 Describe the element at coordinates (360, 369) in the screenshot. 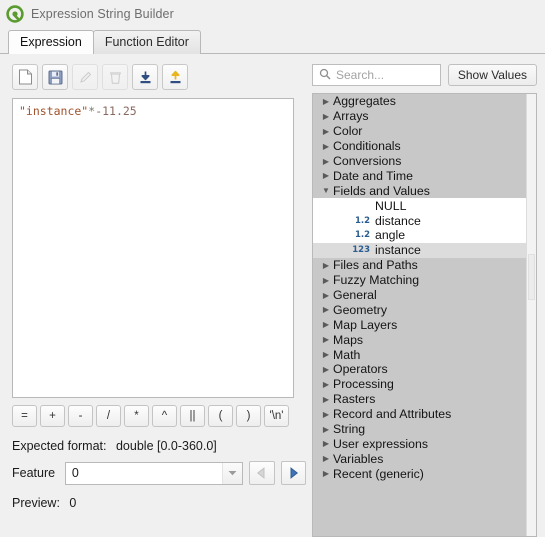

I see `tree-group-label: Operators` at that location.